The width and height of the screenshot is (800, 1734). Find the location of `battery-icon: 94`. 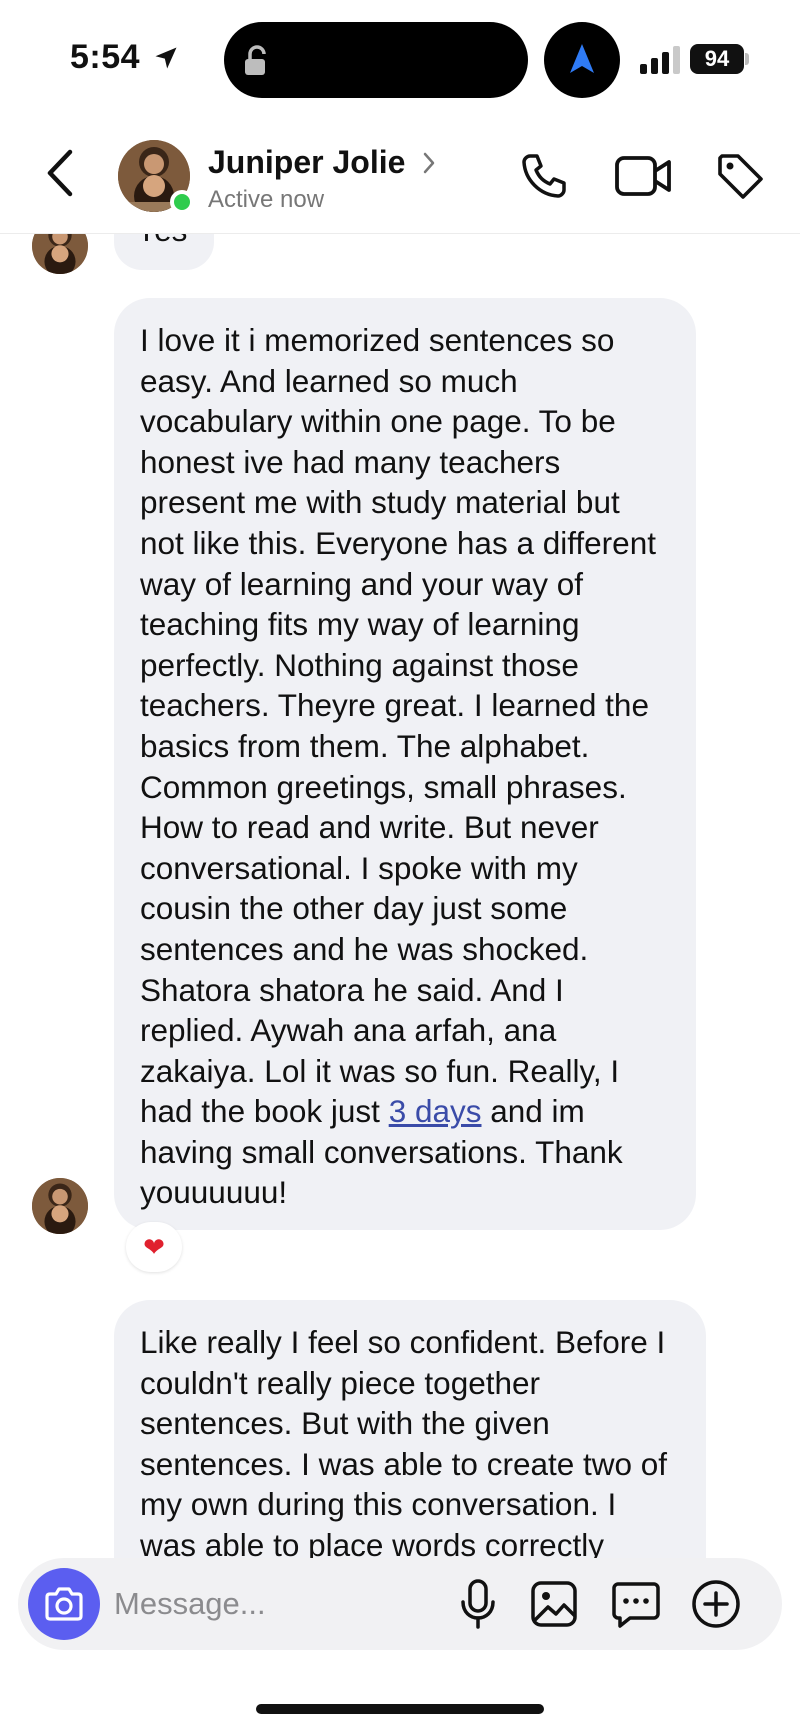

battery-icon: 94 is located at coordinates (717, 59).